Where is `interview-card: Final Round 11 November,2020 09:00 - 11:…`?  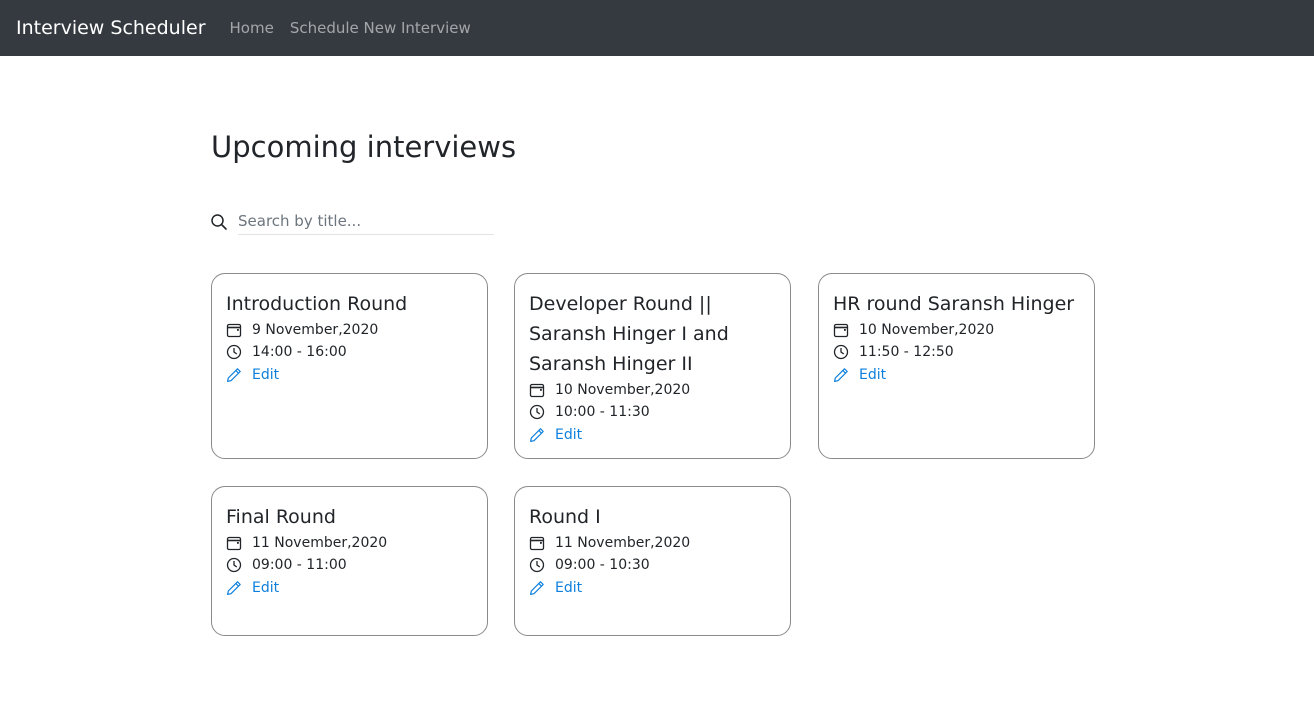
interview-card: Final Round 11 November,2020 09:00 - 11:… is located at coordinates (349, 561).